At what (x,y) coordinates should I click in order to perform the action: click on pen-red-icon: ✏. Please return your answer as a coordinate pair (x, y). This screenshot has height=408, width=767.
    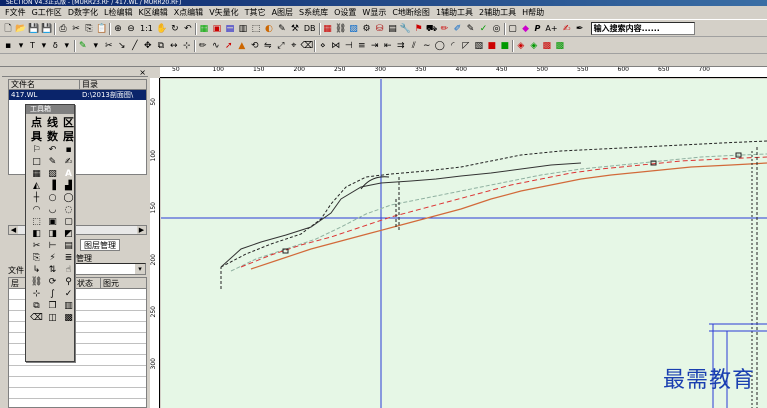
    Looking at the image, I should click on (445, 29).